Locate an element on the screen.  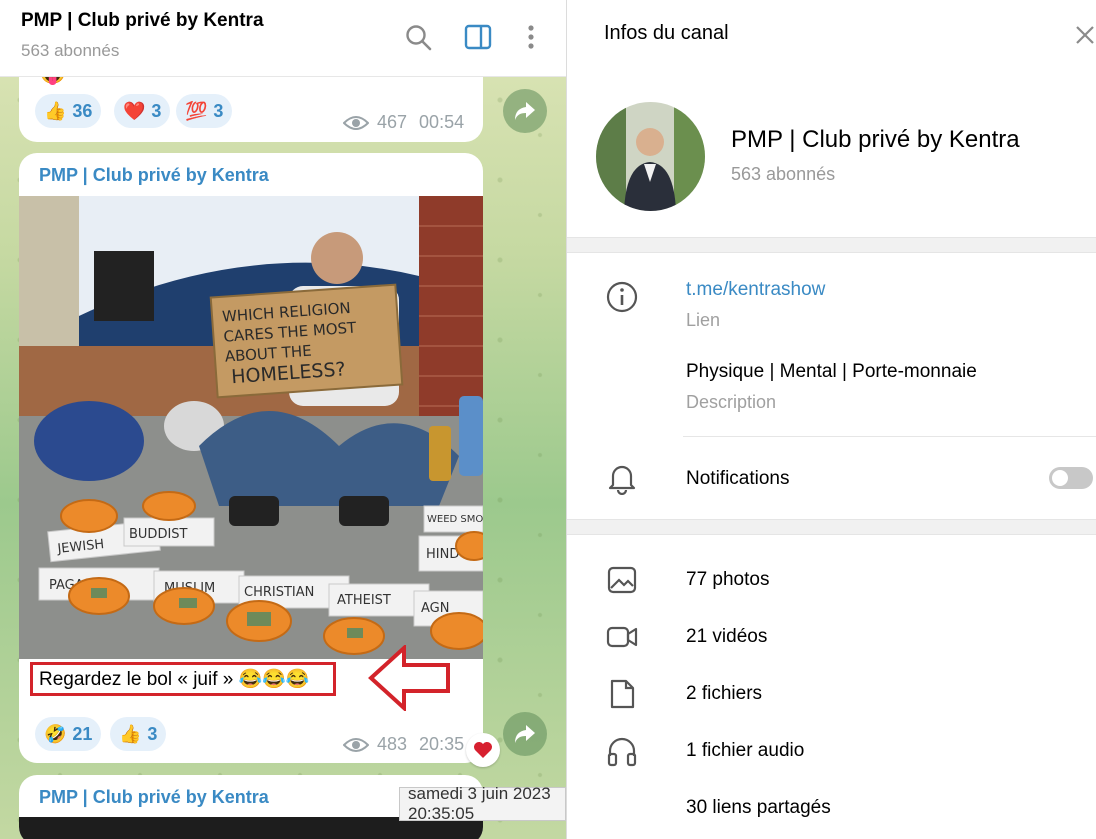
file-icon is located at coordinates (622, 694).